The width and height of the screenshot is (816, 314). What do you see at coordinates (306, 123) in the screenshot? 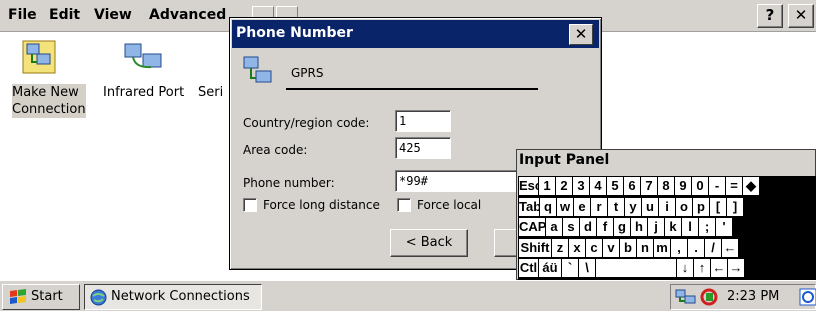
I see `country-code-label: Country/region code:` at bounding box center [306, 123].